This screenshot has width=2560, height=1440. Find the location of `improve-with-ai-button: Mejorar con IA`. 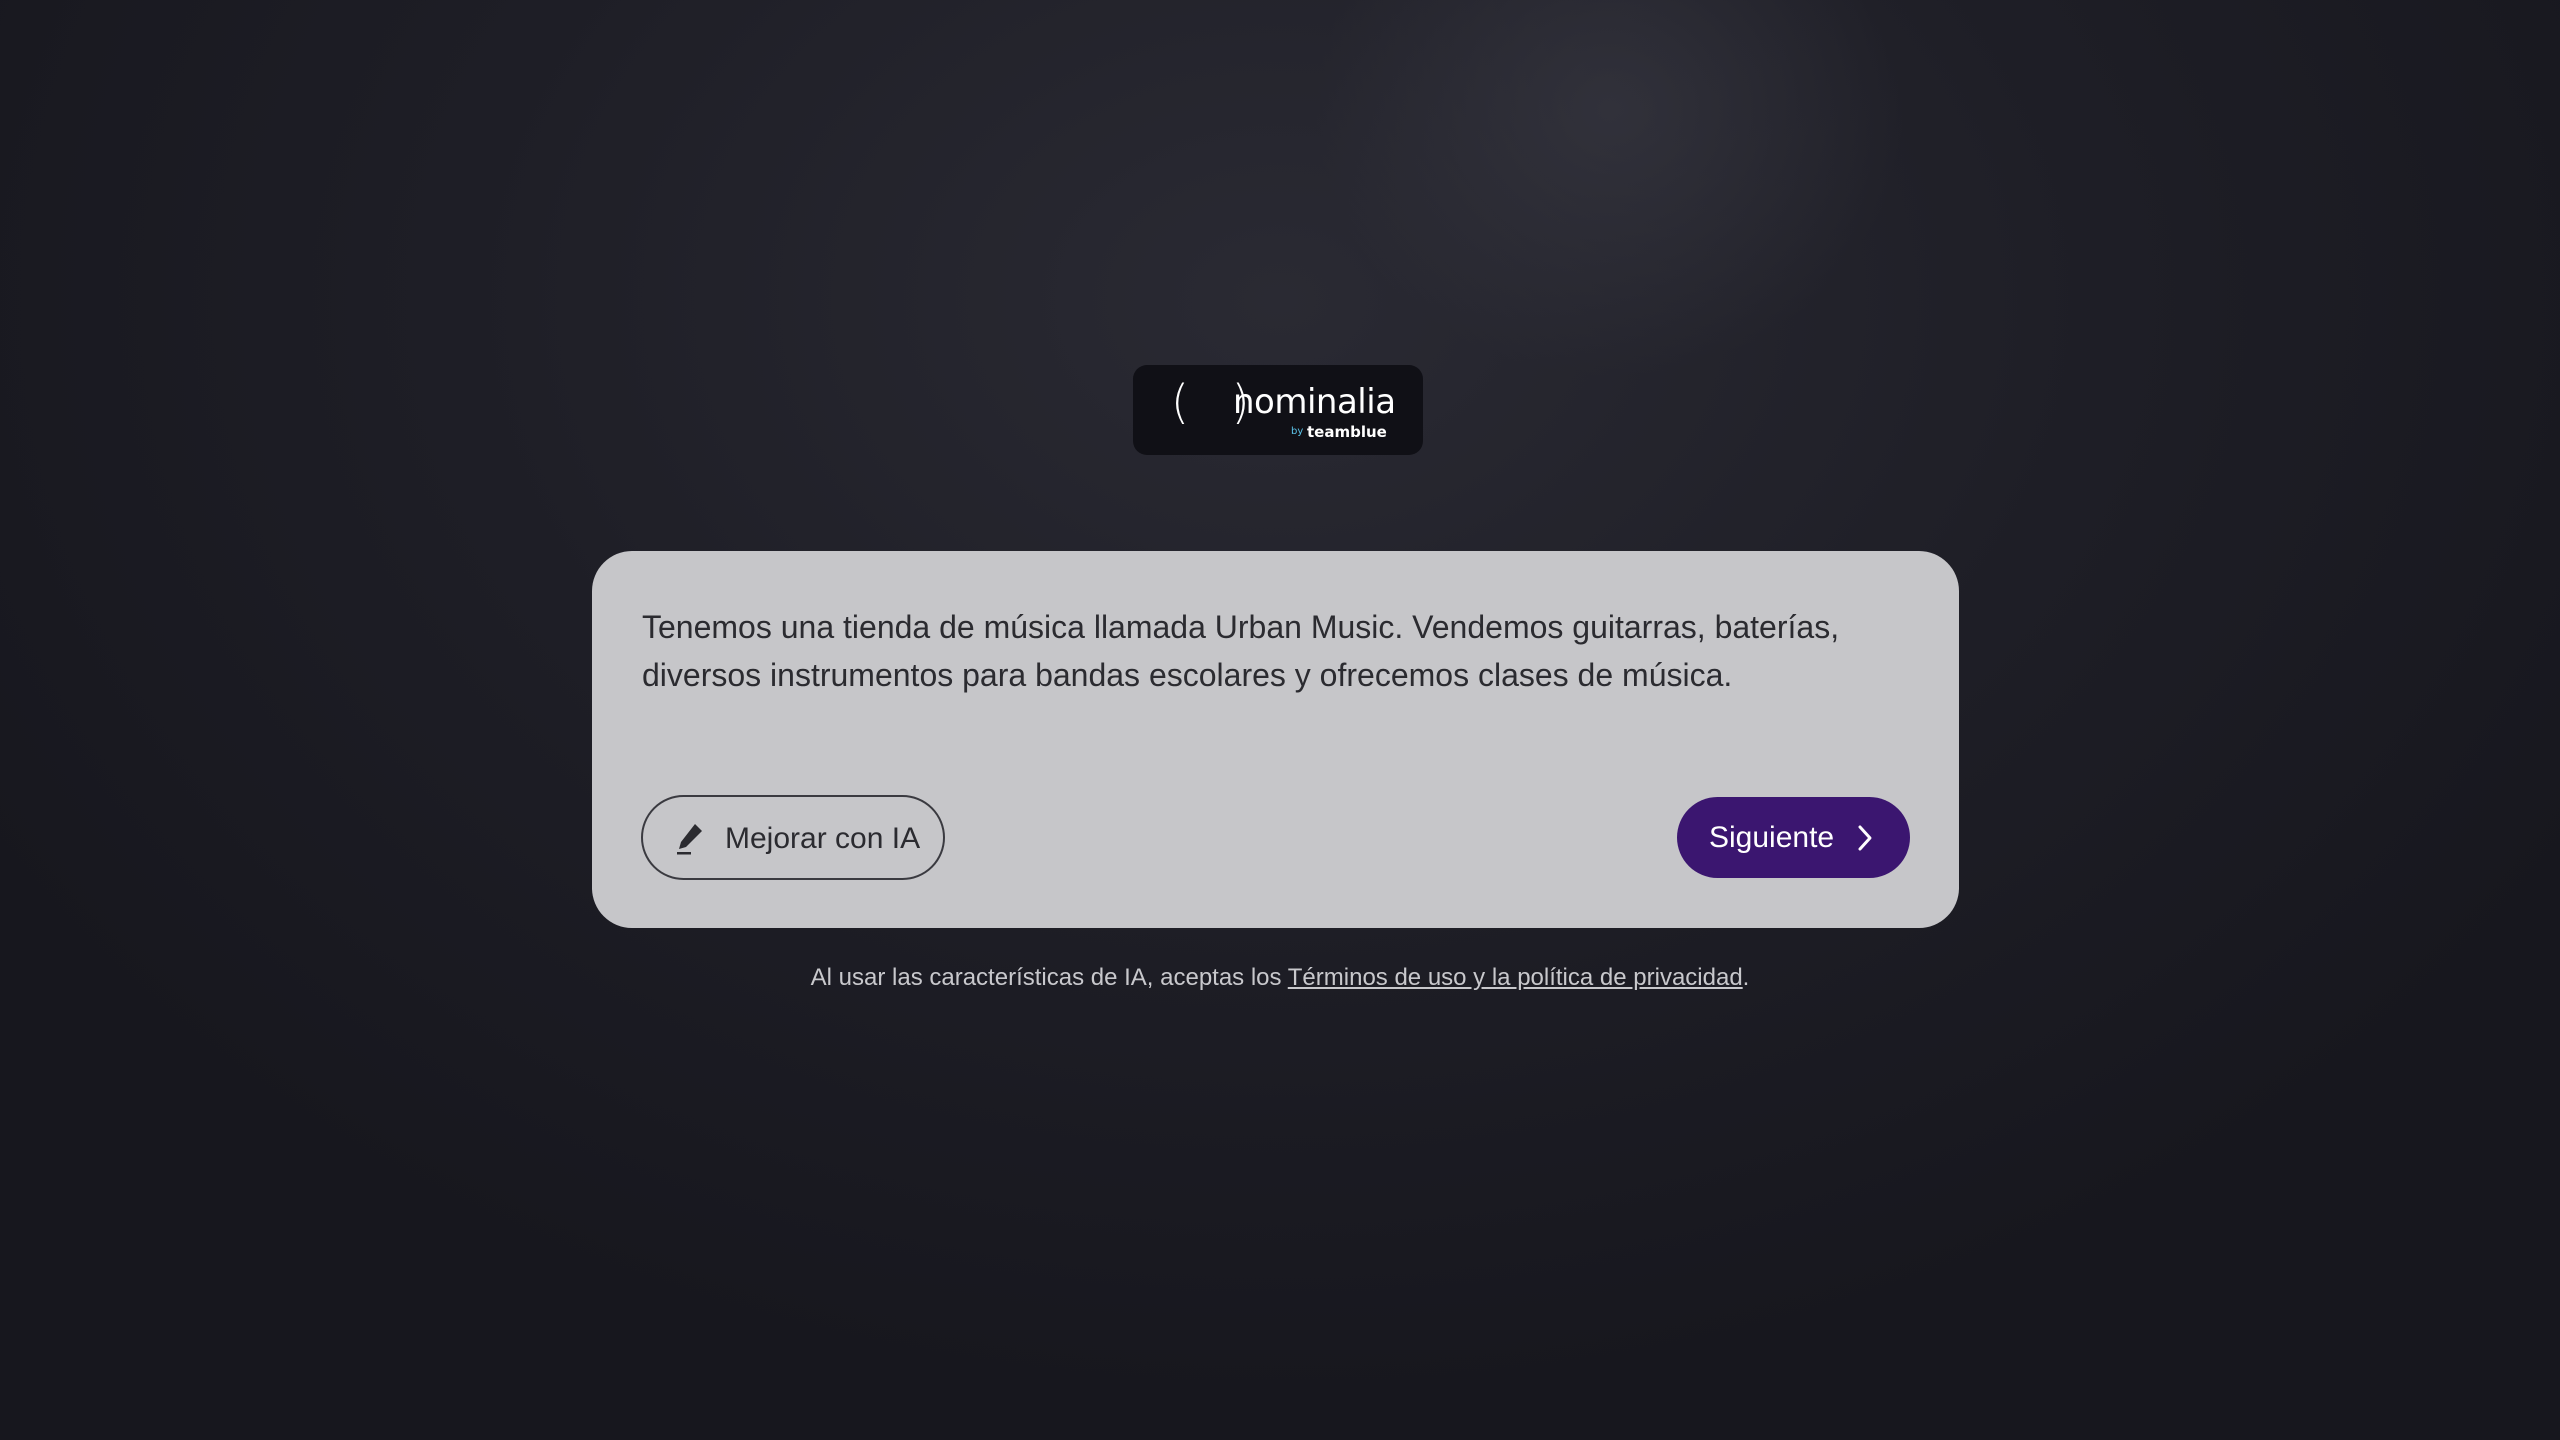

improve-with-ai-button: Mejorar con IA is located at coordinates (793, 837).